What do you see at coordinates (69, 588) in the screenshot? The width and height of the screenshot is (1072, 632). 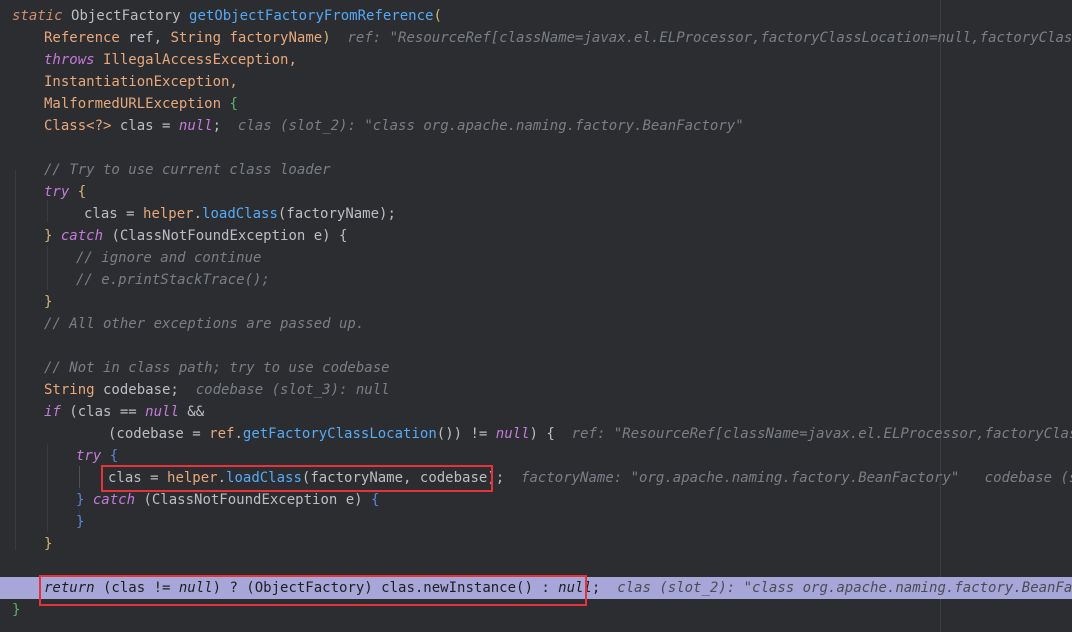 I see `keyword-return: return` at bounding box center [69, 588].